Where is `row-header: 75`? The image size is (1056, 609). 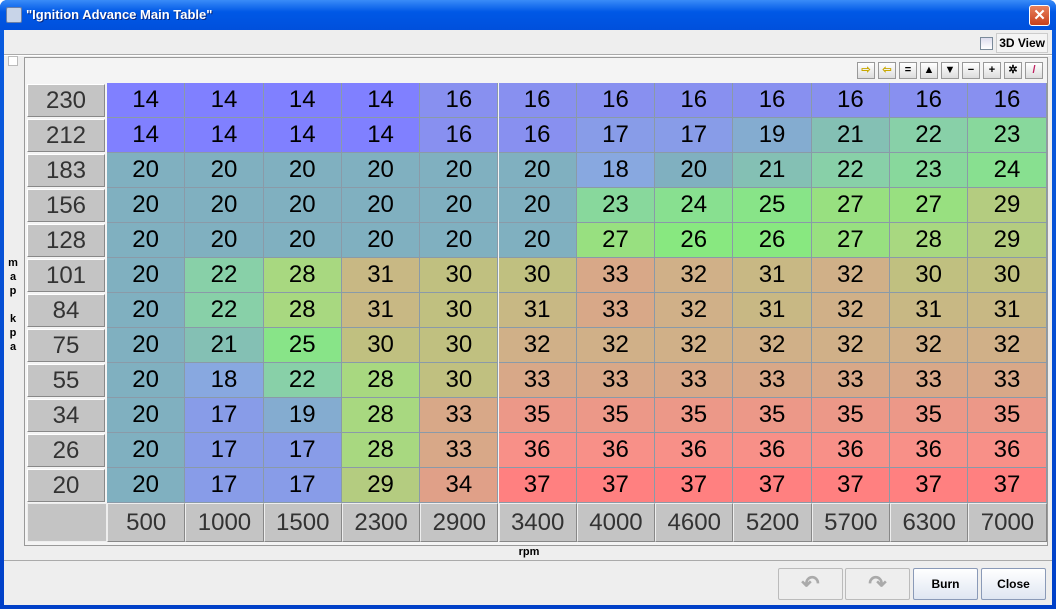
row-header: 75 is located at coordinates (66, 345).